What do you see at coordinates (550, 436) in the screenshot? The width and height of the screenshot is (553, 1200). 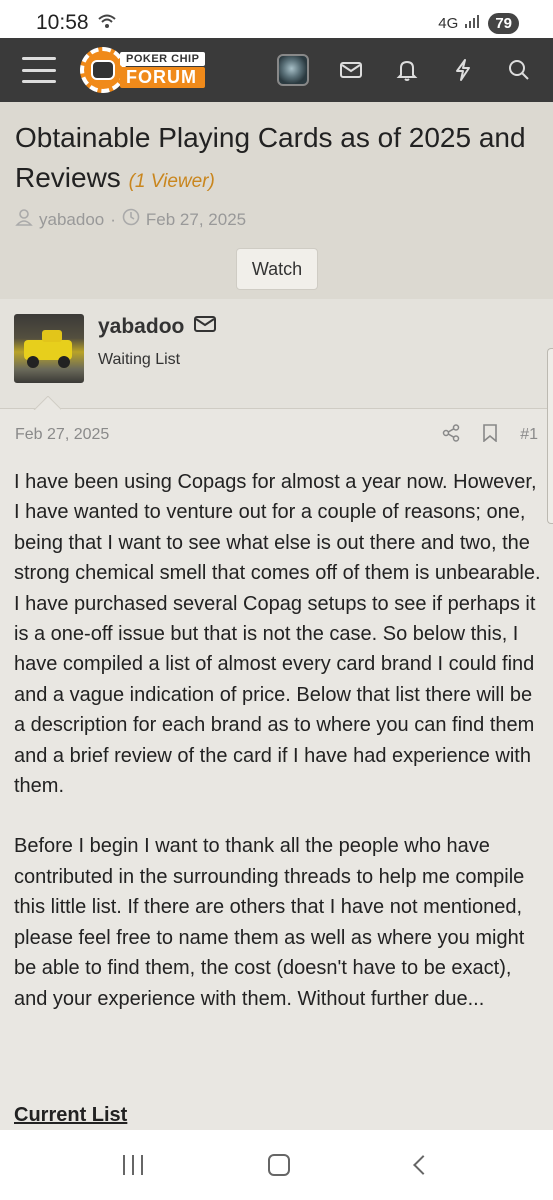 I see `scroll-handle` at bounding box center [550, 436].